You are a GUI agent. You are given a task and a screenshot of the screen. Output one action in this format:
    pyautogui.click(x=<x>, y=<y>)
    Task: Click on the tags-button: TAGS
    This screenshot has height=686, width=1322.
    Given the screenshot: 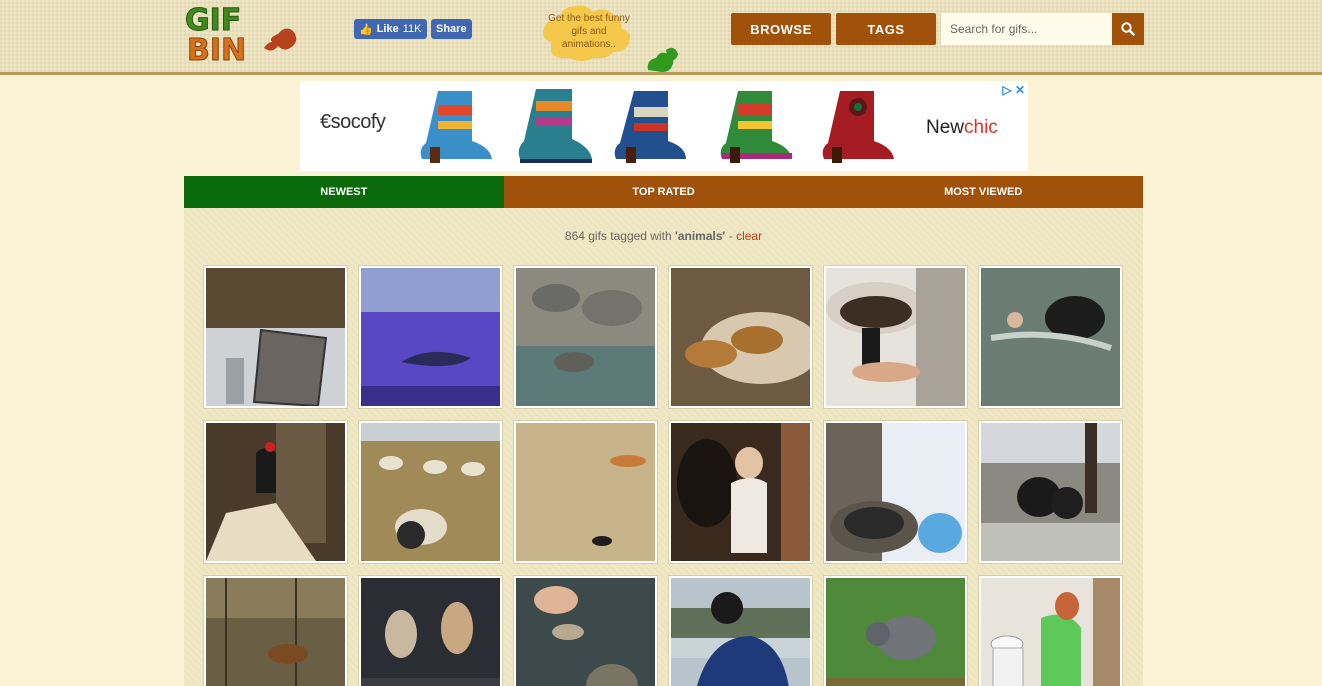 What is the action you would take?
    pyautogui.click(x=886, y=29)
    